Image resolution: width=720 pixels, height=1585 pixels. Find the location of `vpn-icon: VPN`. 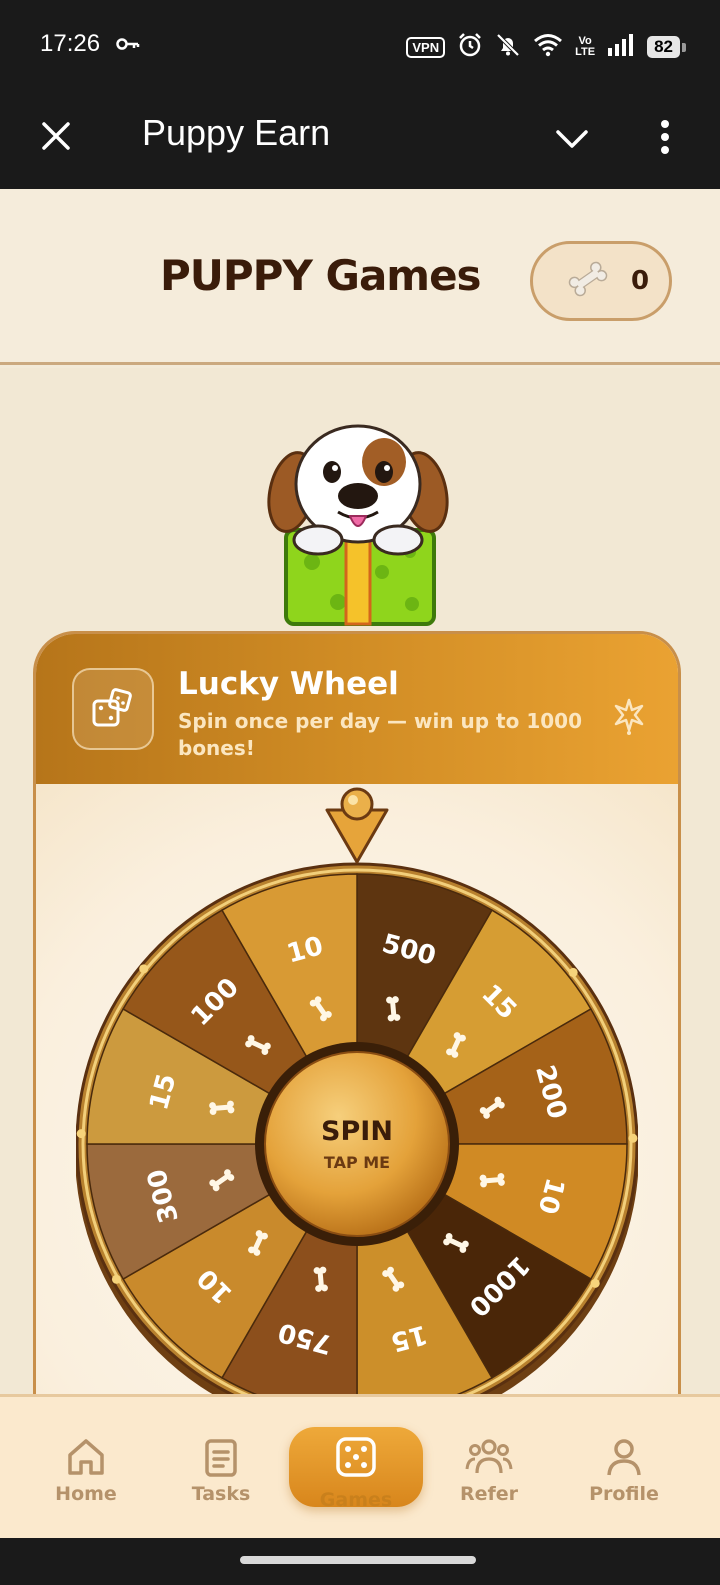

vpn-icon: VPN is located at coordinates (426, 47).